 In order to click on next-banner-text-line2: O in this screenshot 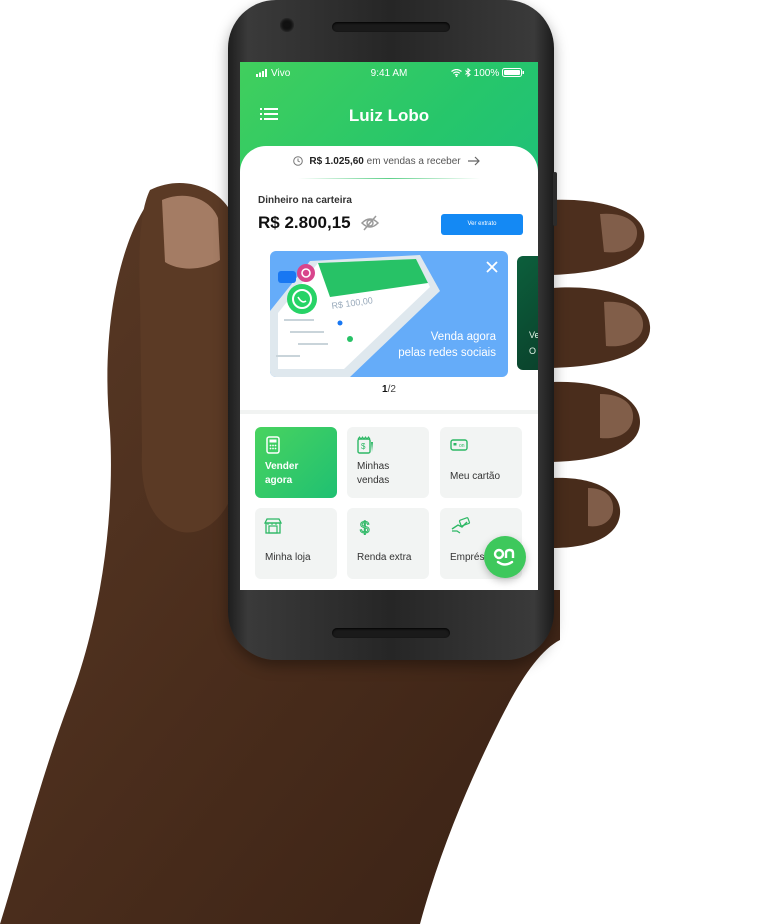, I will do `click(533, 351)`.